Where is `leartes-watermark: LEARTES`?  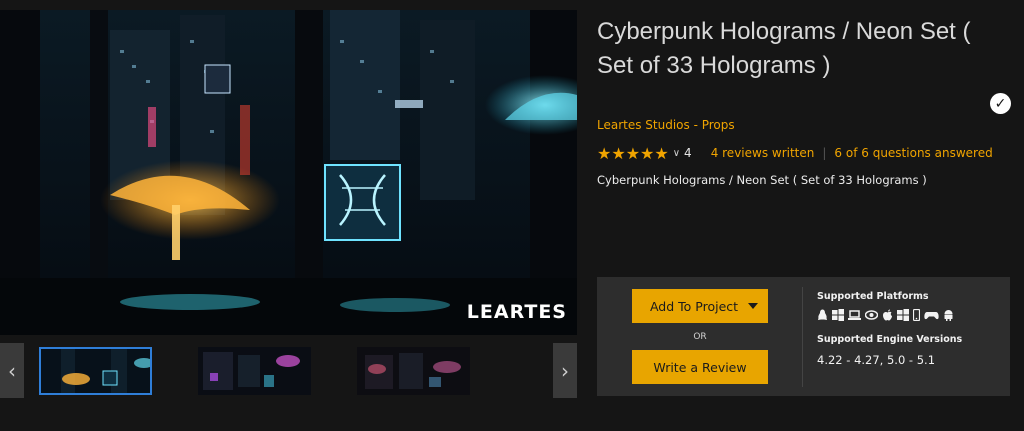 leartes-watermark: LEARTES is located at coordinates (516, 312).